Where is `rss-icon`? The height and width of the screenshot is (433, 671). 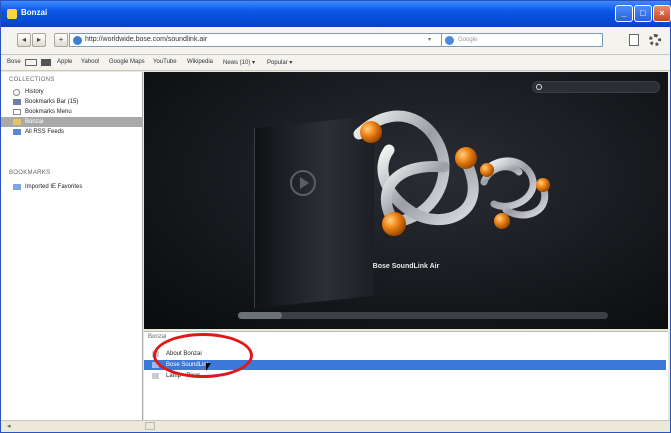
rss-icon is located at coordinates (17, 132).